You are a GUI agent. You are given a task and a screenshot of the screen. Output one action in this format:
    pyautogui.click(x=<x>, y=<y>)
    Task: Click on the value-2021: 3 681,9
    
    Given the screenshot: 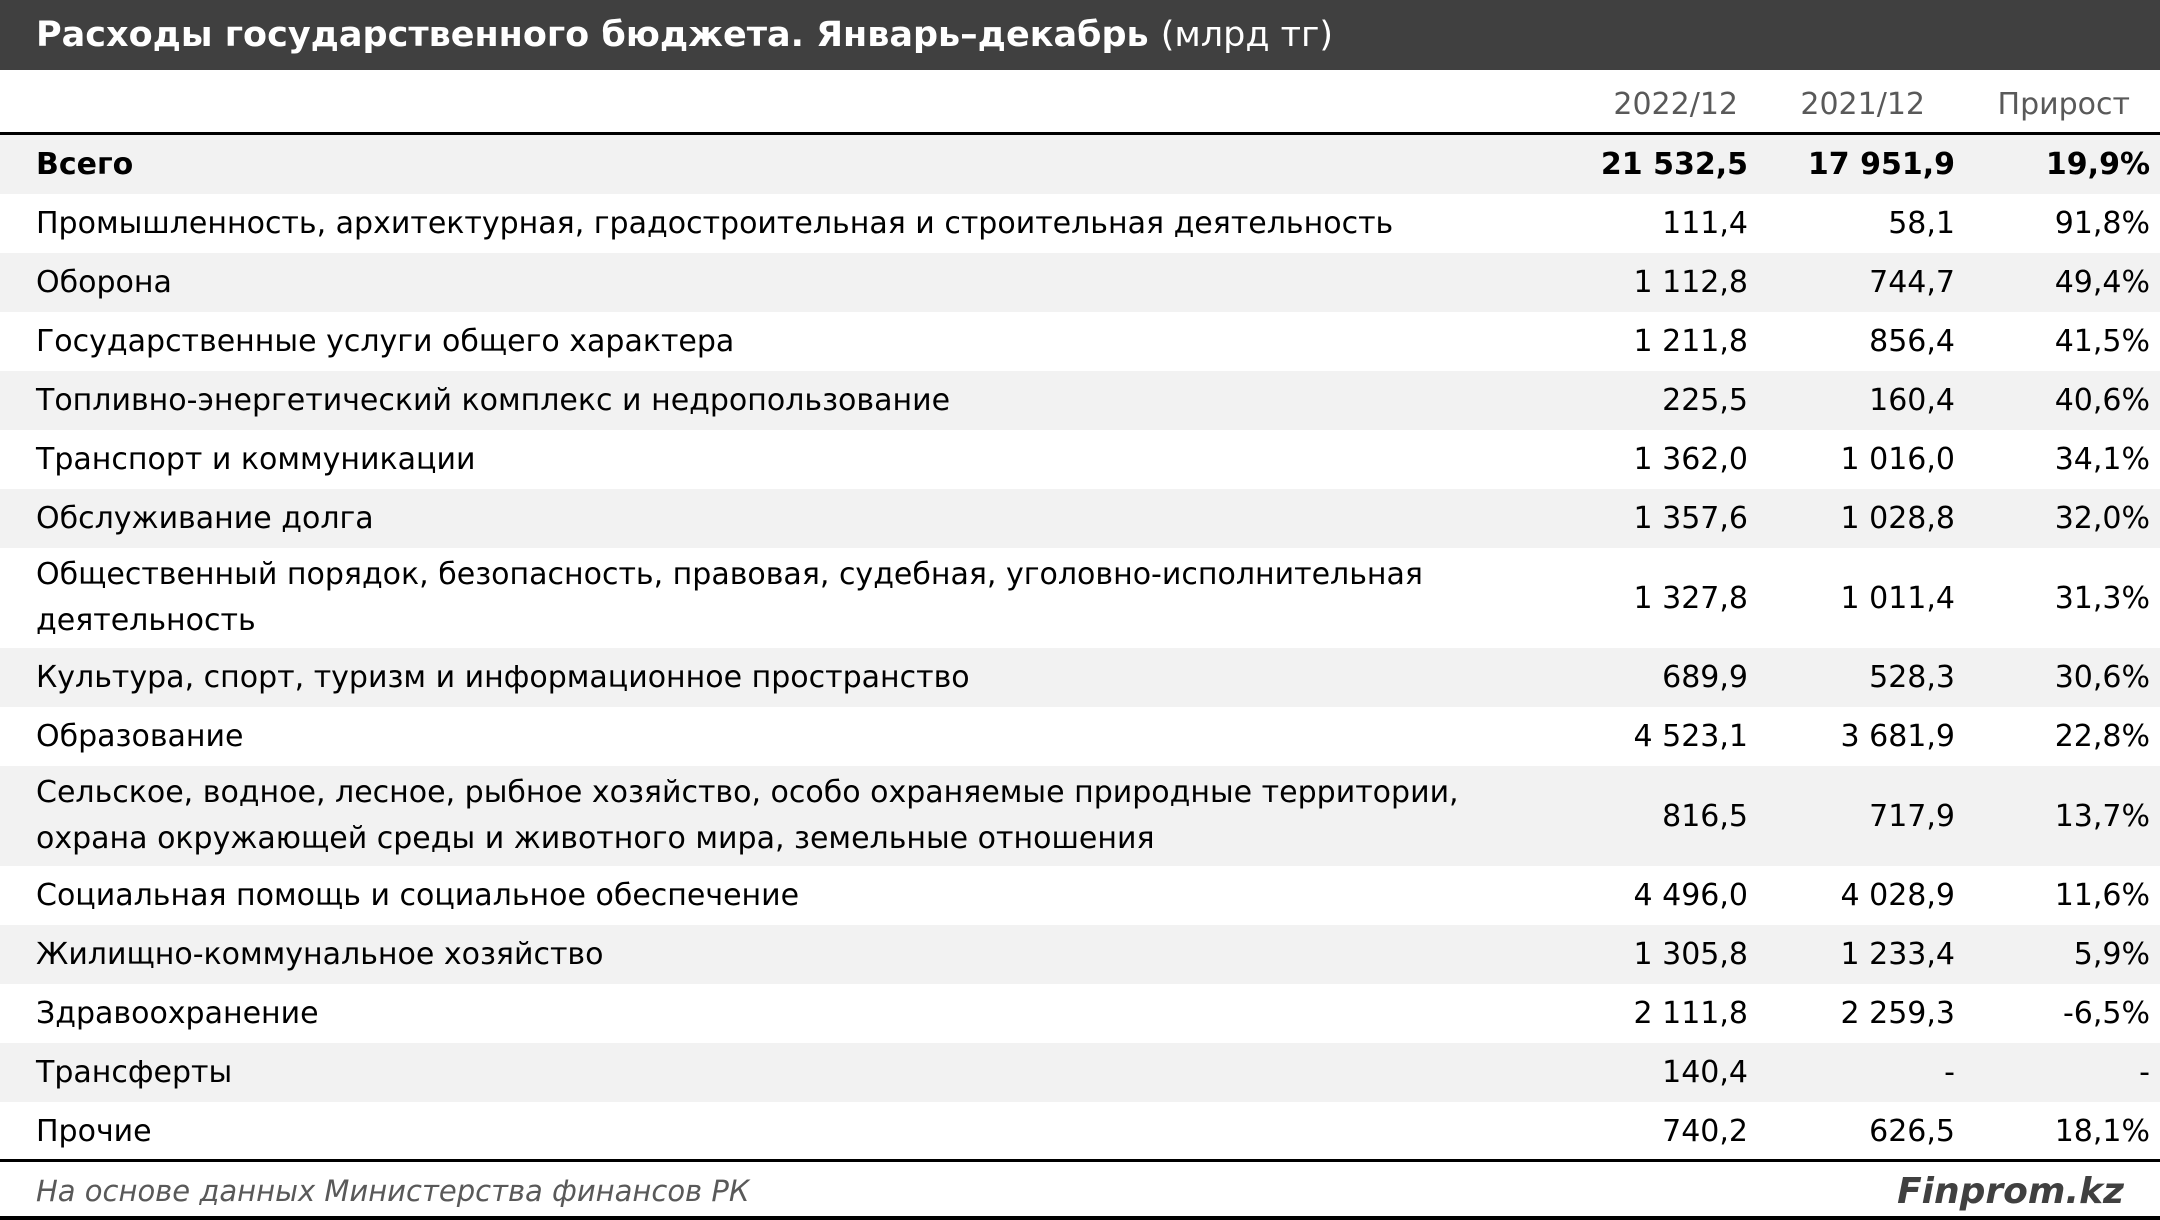 What is the action you would take?
    pyautogui.click(x=1897, y=736)
    